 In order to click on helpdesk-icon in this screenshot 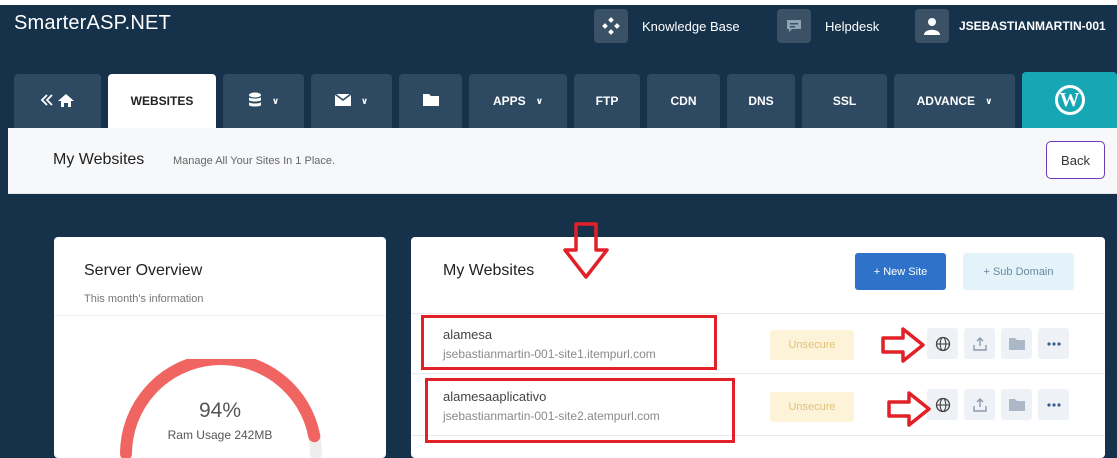, I will do `click(794, 26)`.